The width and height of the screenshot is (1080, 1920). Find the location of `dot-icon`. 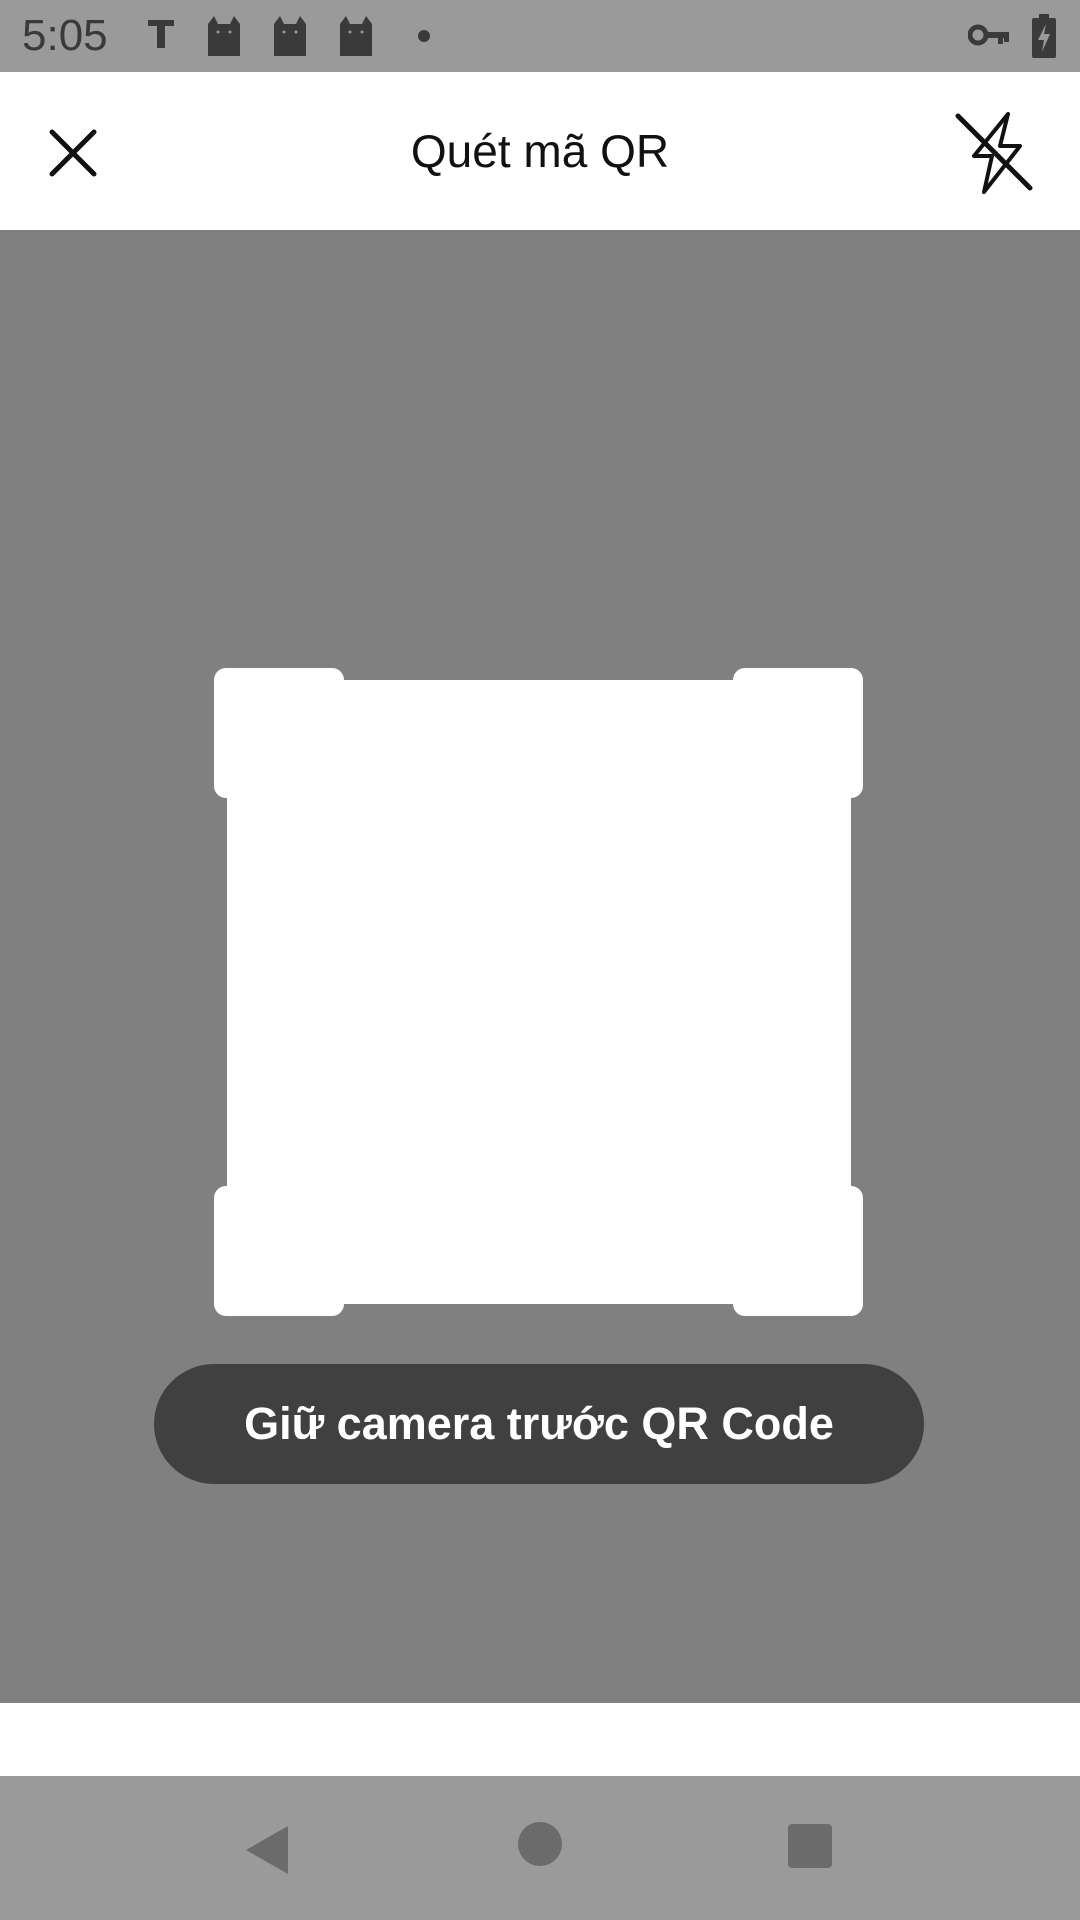

dot-icon is located at coordinates (424, 36).